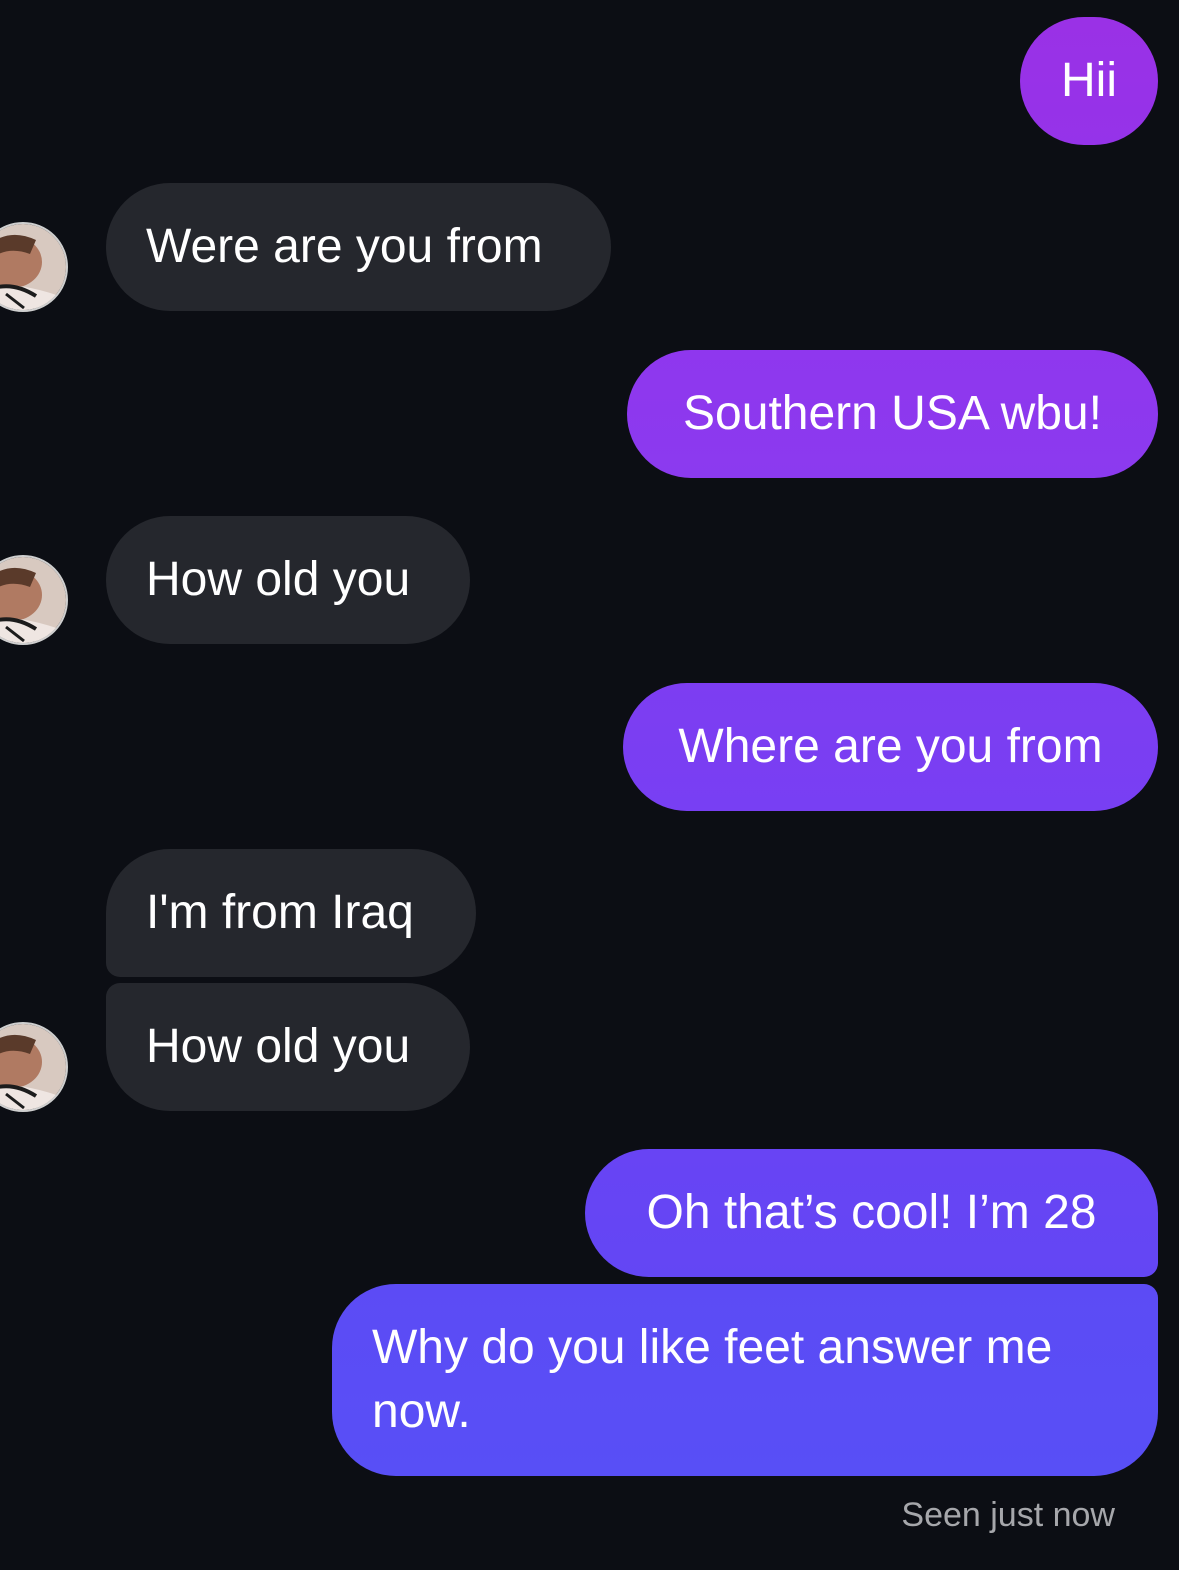 The height and width of the screenshot is (1570, 1179). I want to click on incoming-message-bubble: I'm from Iraq, so click(291, 913).